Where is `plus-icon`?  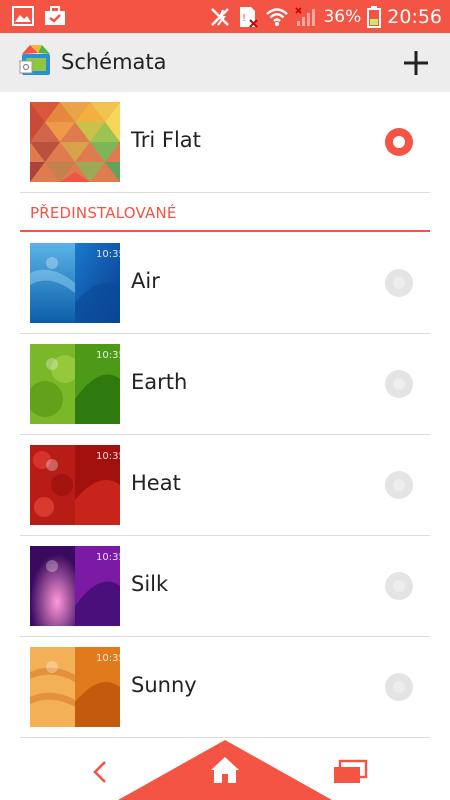 plus-icon is located at coordinates (416, 63).